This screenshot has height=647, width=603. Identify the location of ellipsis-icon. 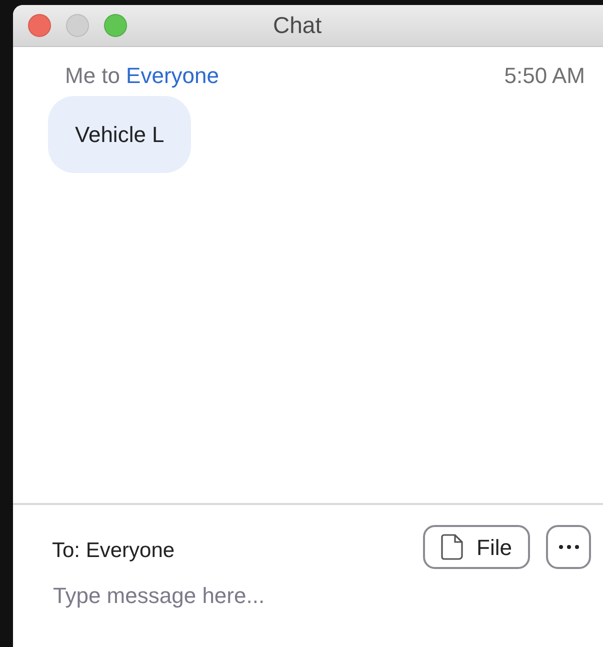
(568, 547).